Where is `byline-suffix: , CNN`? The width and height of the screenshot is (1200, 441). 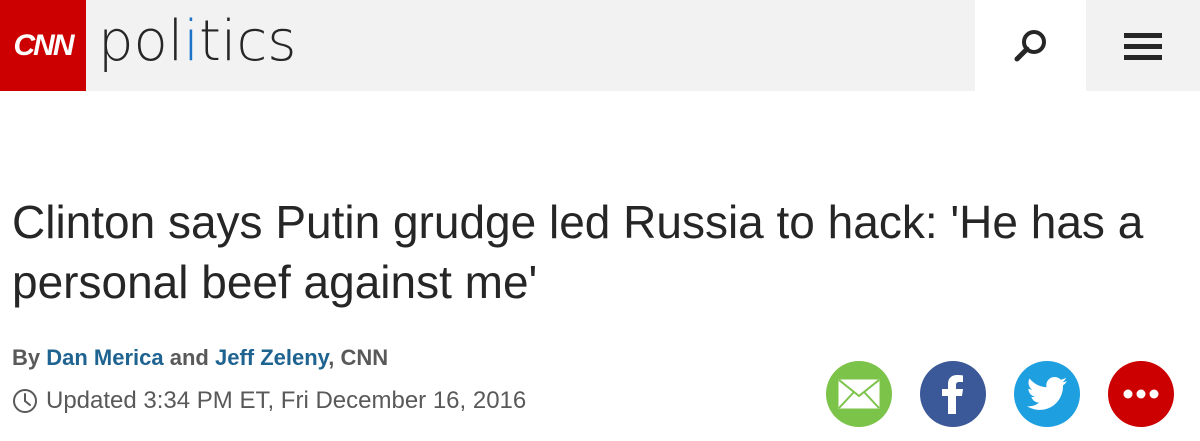 byline-suffix: , CNN is located at coordinates (358, 357).